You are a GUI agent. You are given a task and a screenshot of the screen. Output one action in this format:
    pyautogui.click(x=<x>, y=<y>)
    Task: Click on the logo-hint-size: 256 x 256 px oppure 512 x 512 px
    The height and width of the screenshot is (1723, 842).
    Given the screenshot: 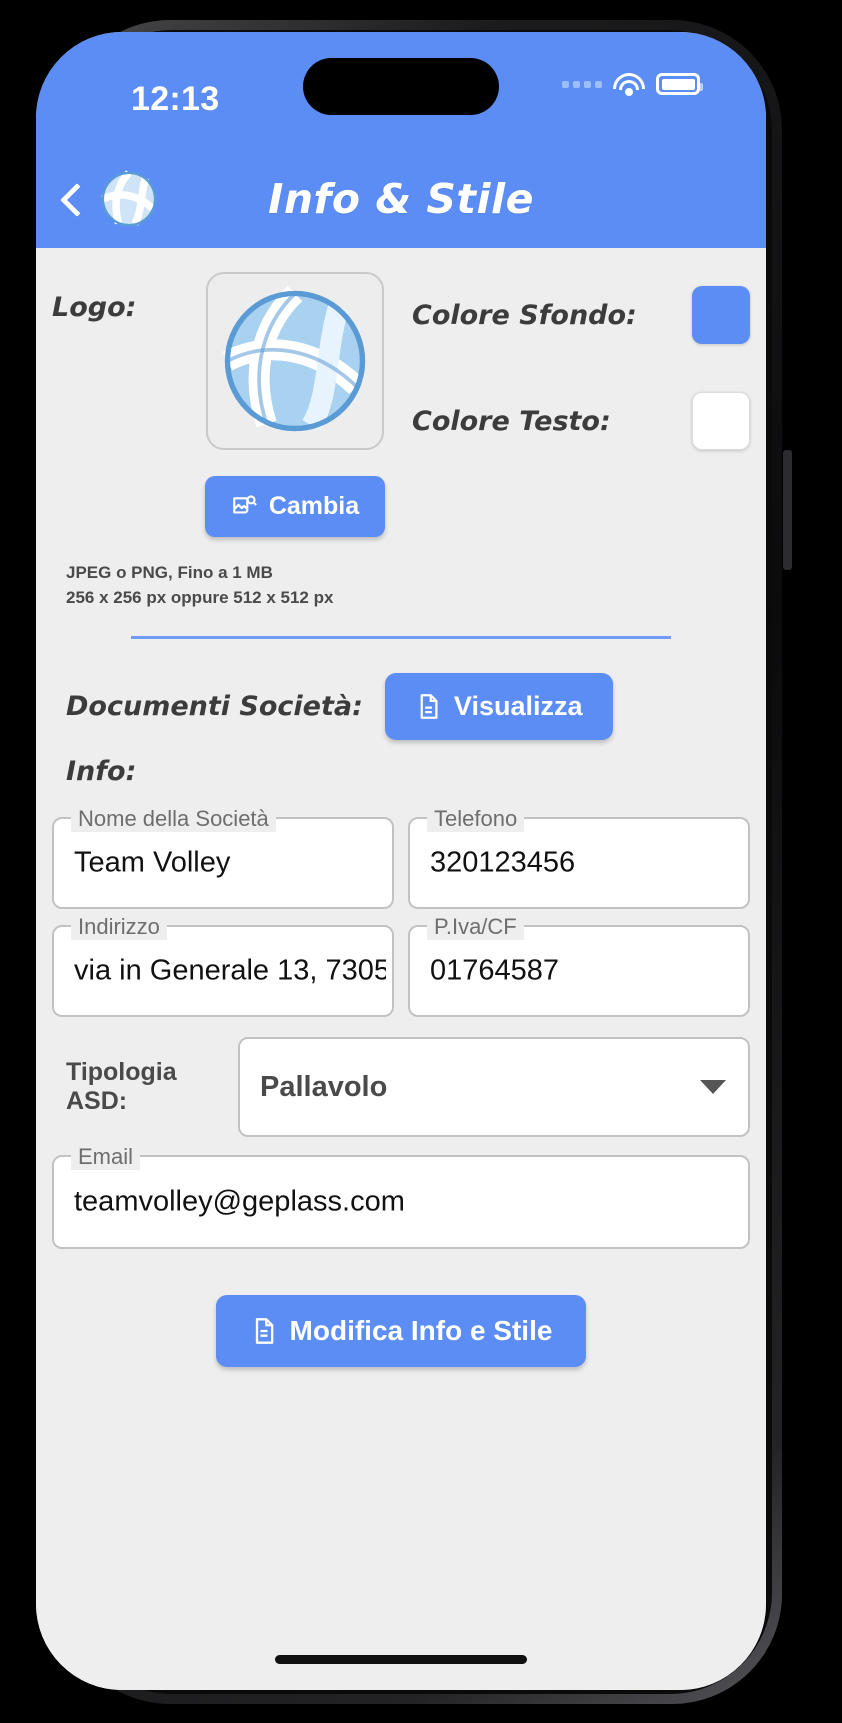 What is the action you would take?
    pyautogui.click(x=200, y=597)
    